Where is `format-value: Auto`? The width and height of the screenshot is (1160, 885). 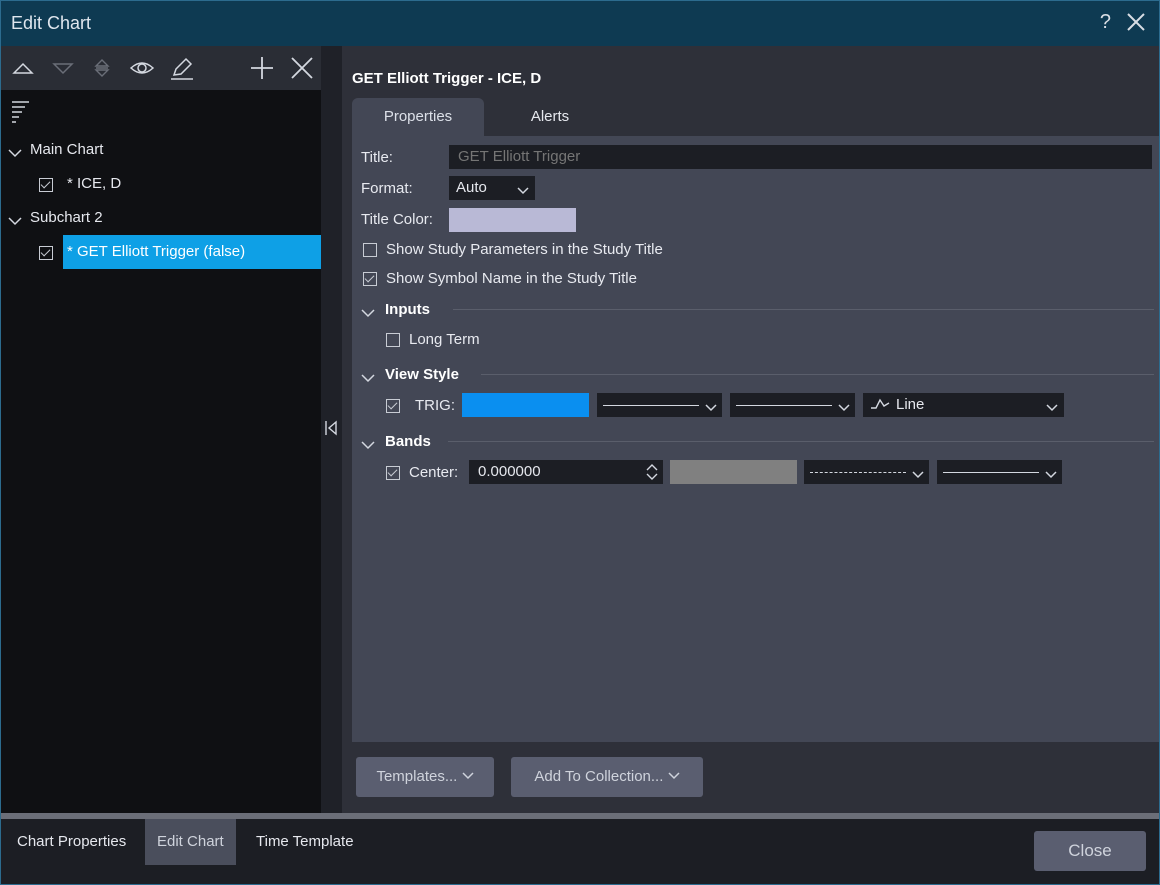
format-value: Auto is located at coordinates (471, 187).